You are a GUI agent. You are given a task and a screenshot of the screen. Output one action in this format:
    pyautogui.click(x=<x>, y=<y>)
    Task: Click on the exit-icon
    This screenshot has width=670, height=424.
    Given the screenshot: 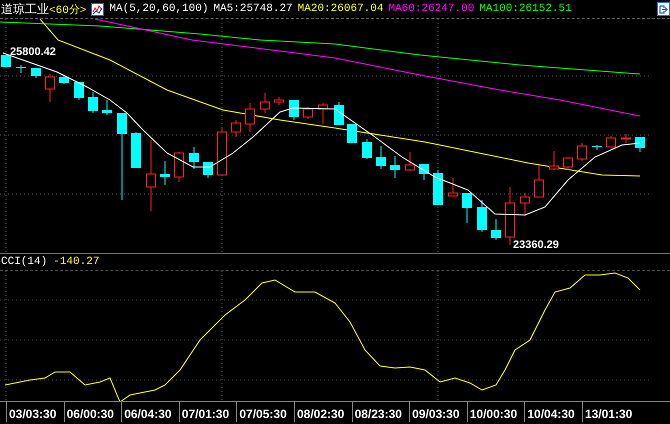 What is the action you would take?
    pyautogui.click(x=663, y=9)
    